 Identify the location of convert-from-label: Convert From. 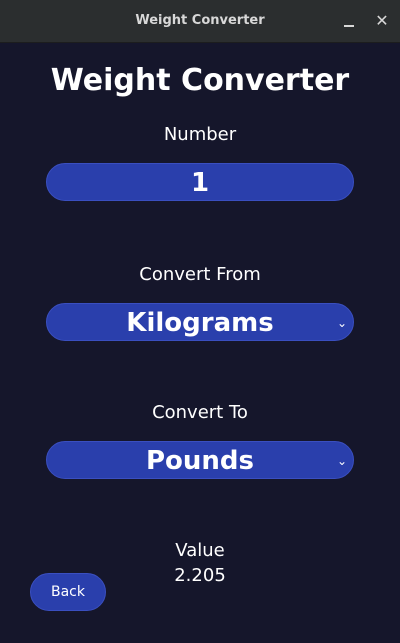
(200, 274).